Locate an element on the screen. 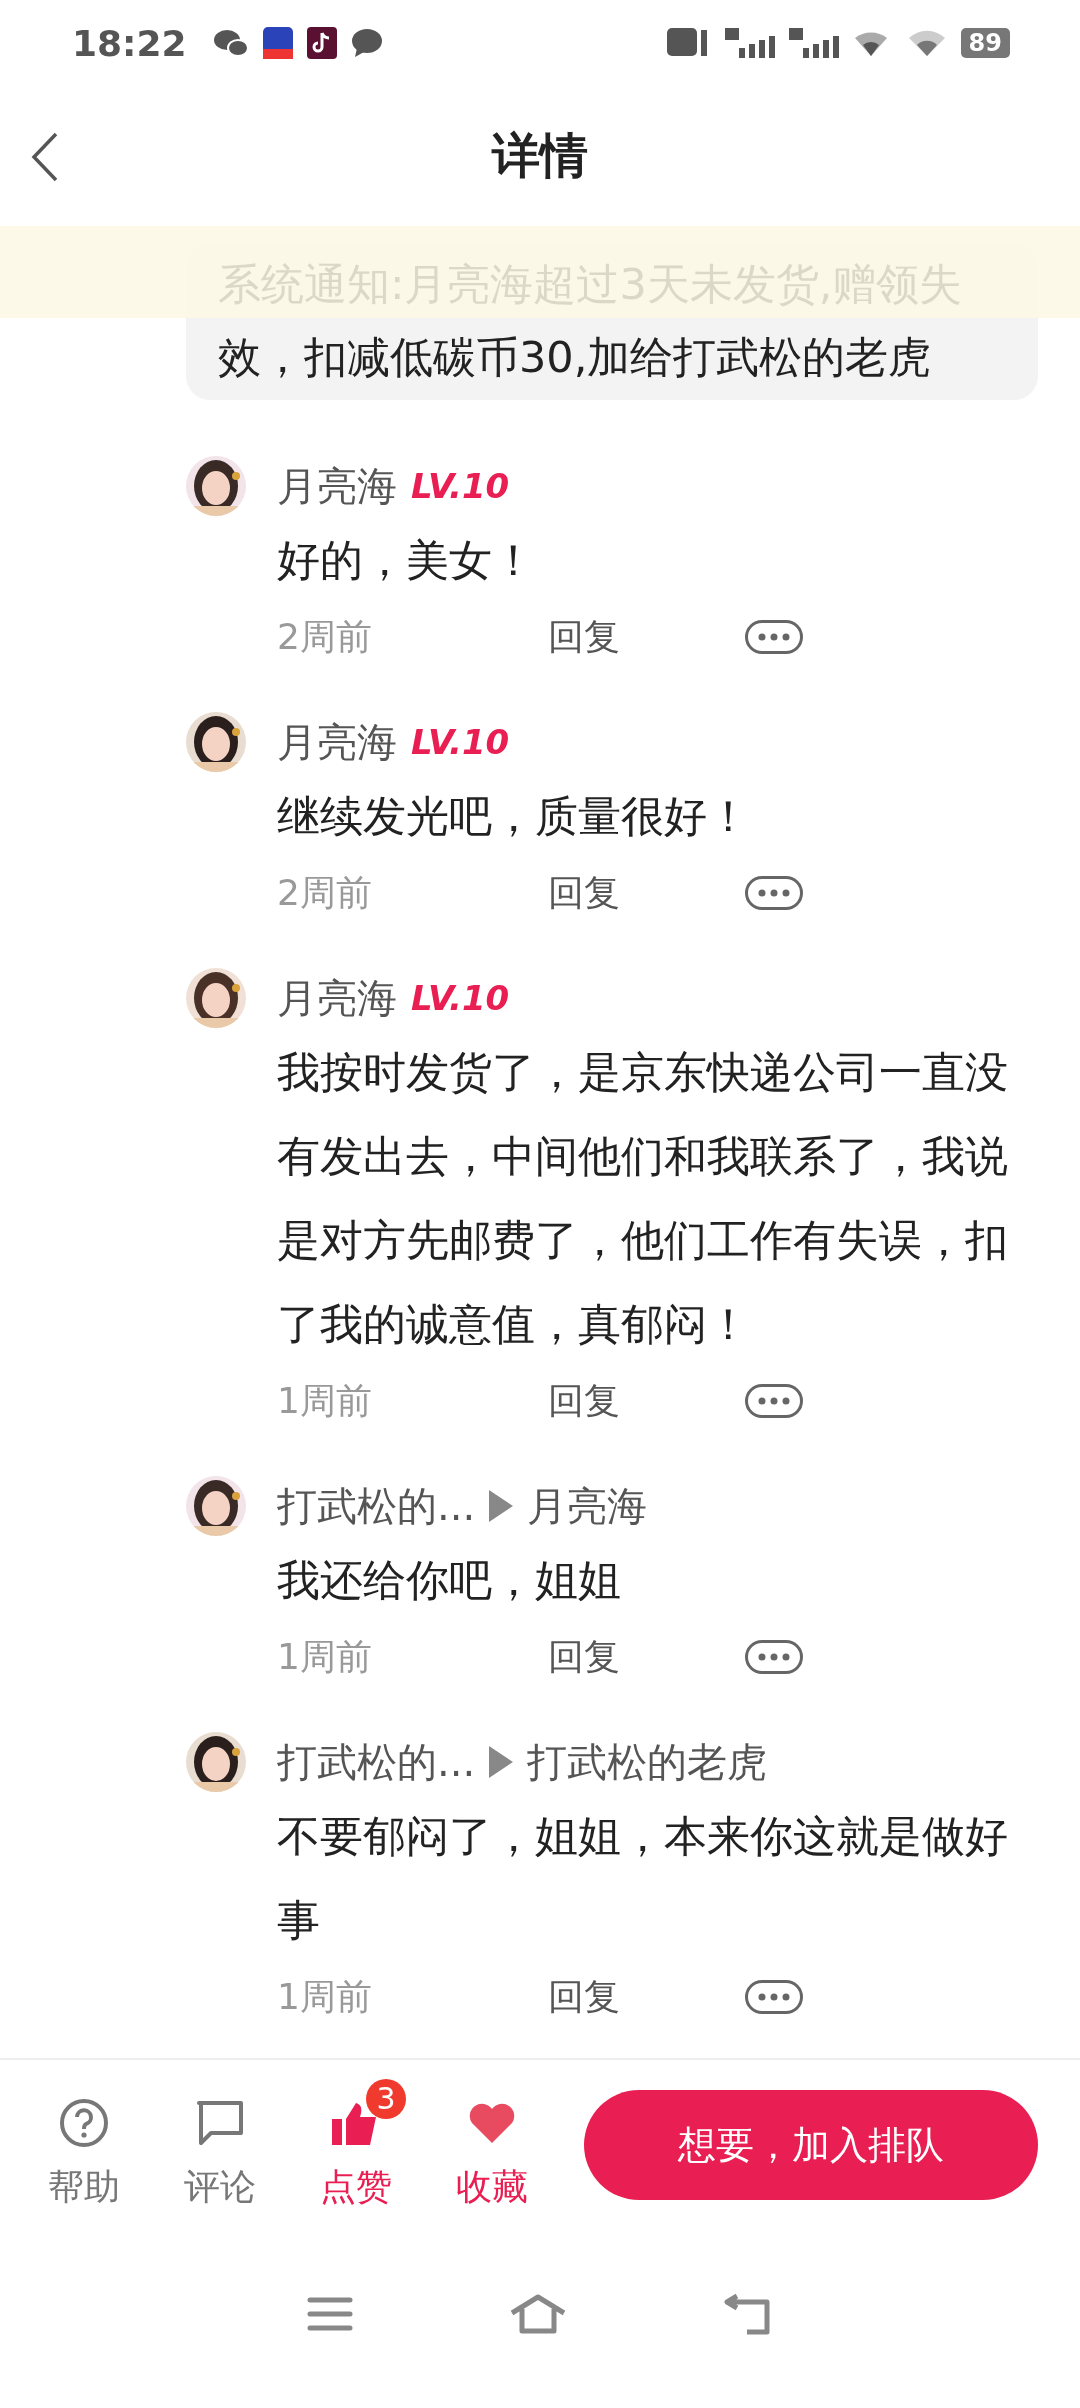  comment-button: 评论 is located at coordinates (220, 2145).